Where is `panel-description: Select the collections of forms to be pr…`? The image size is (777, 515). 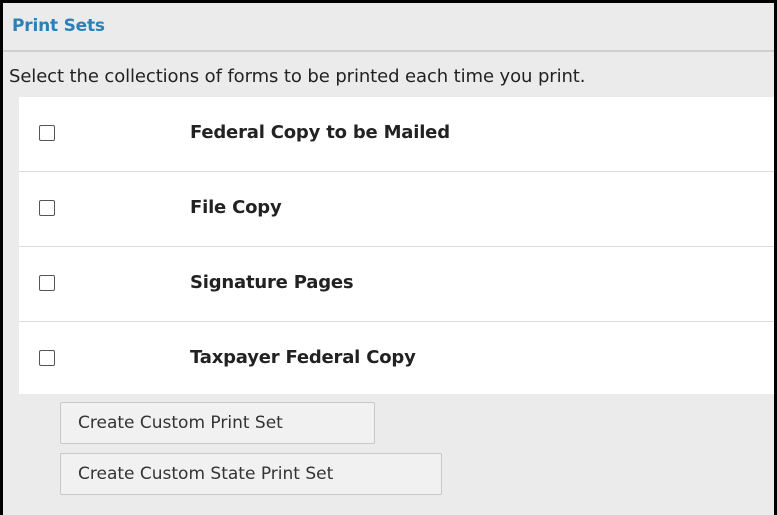
panel-description: Select the collections of forms to be pr… is located at coordinates (297, 76).